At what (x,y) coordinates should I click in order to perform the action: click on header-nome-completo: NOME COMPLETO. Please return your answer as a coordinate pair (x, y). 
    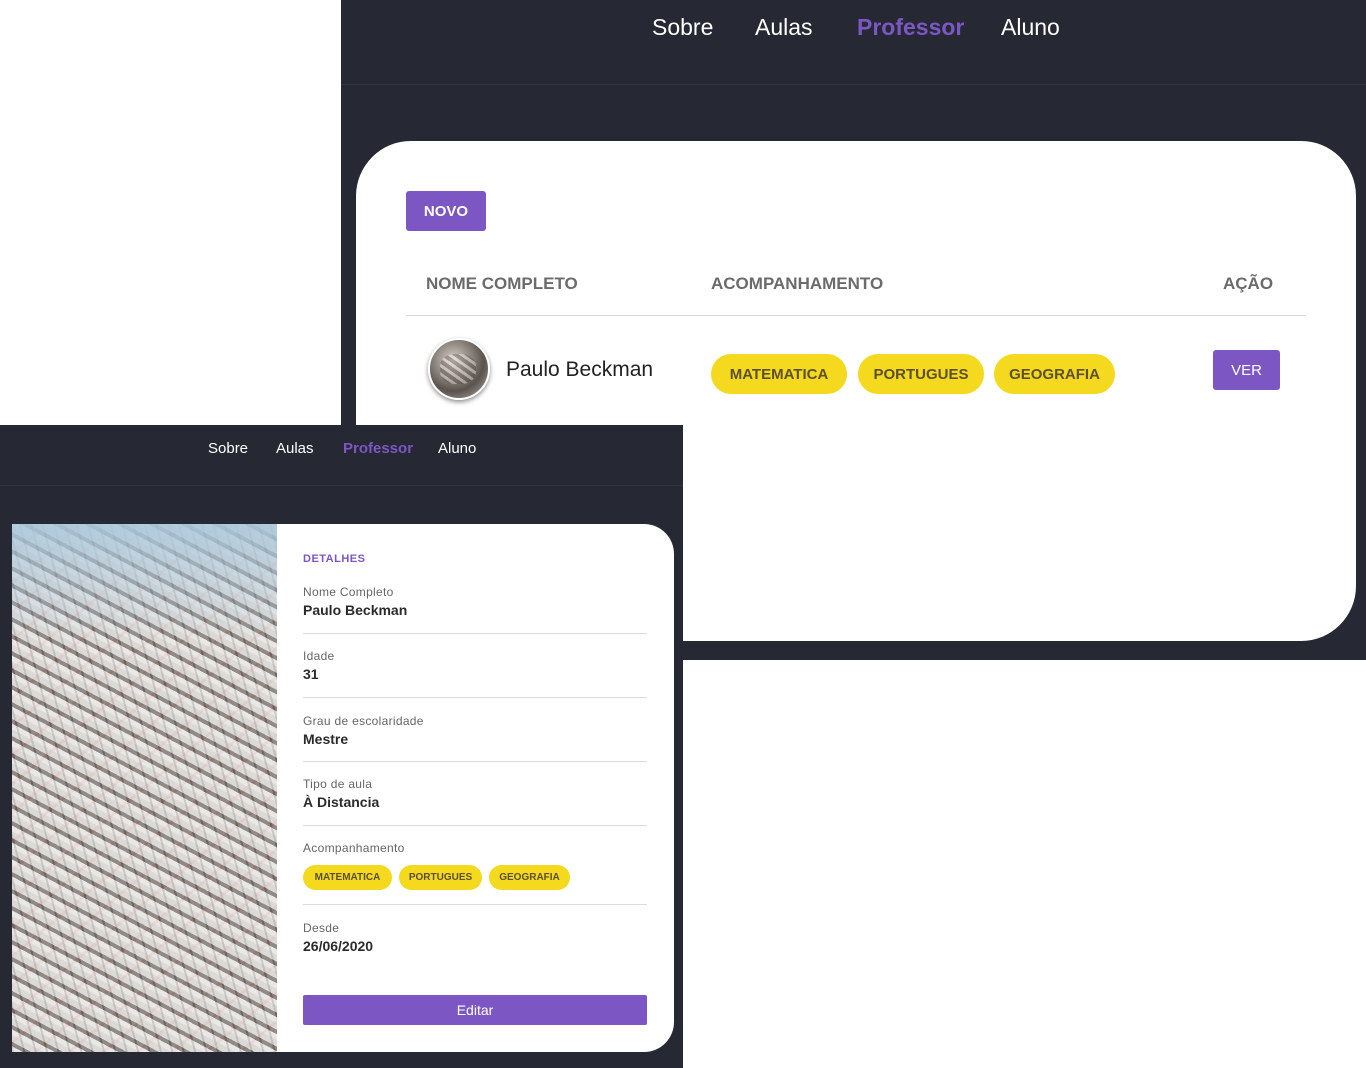
    Looking at the image, I should click on (502, 283).